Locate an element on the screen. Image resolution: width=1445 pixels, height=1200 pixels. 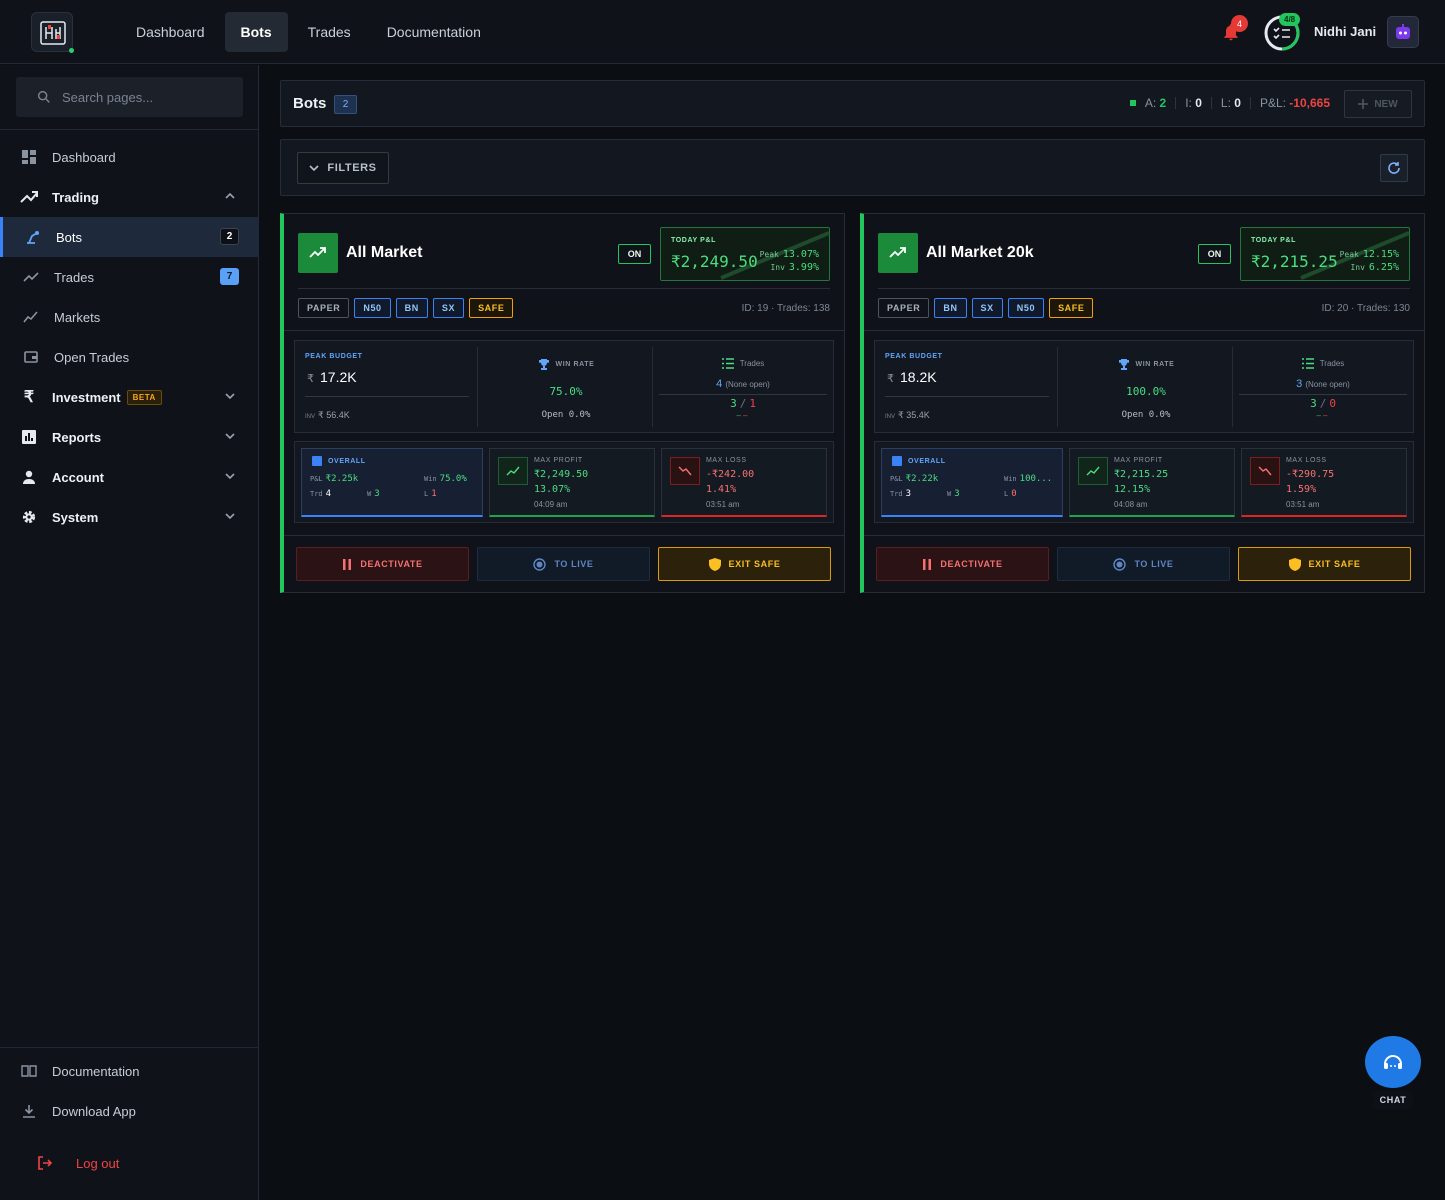
losses: 0 is located at coordinates (1332, 403).